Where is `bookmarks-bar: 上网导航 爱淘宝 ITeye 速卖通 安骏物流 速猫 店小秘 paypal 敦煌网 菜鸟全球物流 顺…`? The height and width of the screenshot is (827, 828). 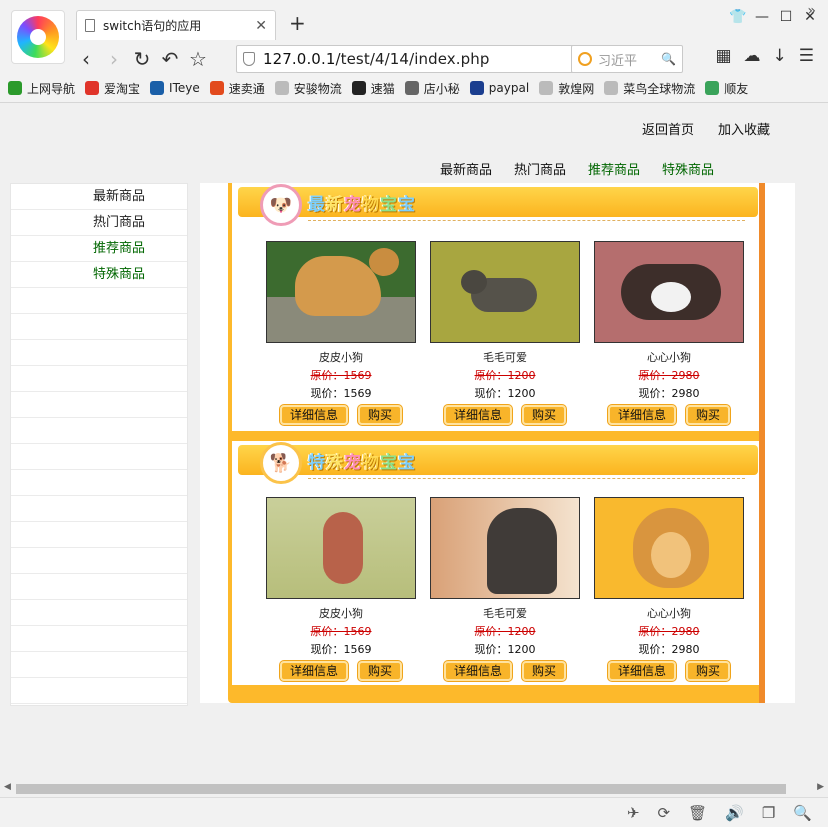 bookmarks-bar: 上网导航 爱淘宝 ITeye 速卖通 安骏物流 速猫 店小秘 paypal 敦煌网 菜鸟全球物流 顺… is located at coordinates (414, 88).